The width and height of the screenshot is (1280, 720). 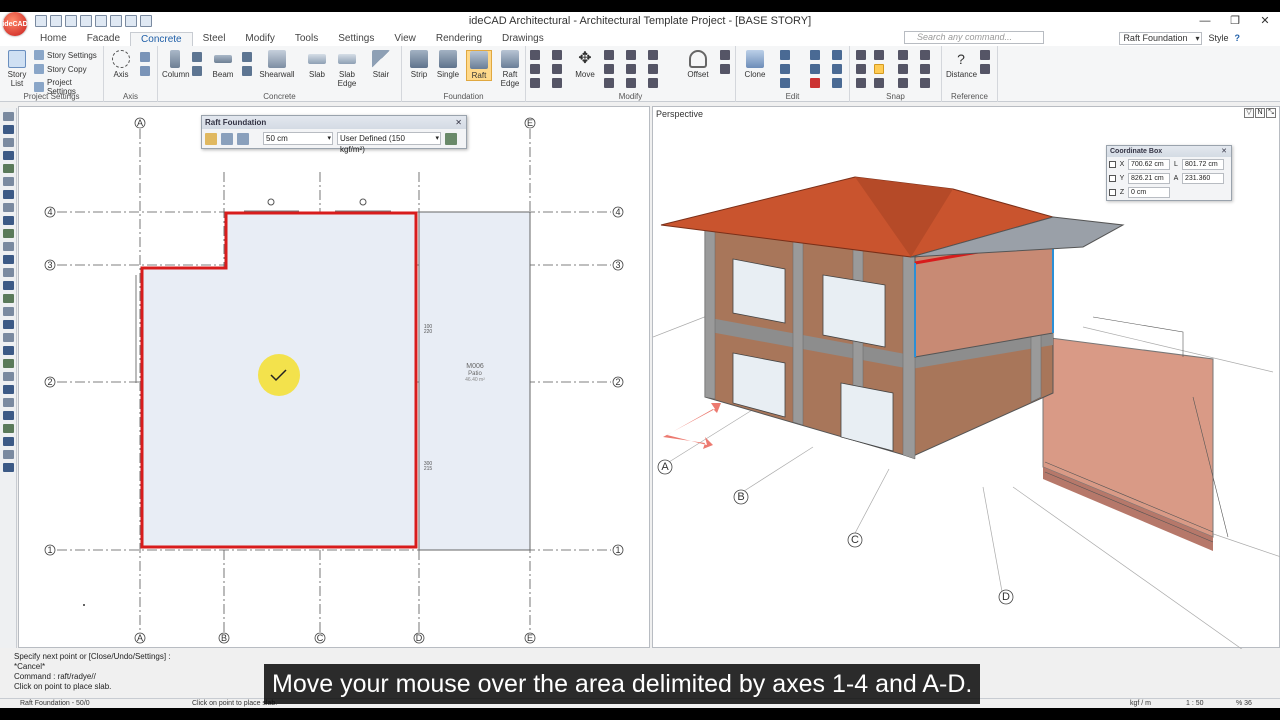 I want to click on panel-close-icon: ✕, so click(x=458, y=122).